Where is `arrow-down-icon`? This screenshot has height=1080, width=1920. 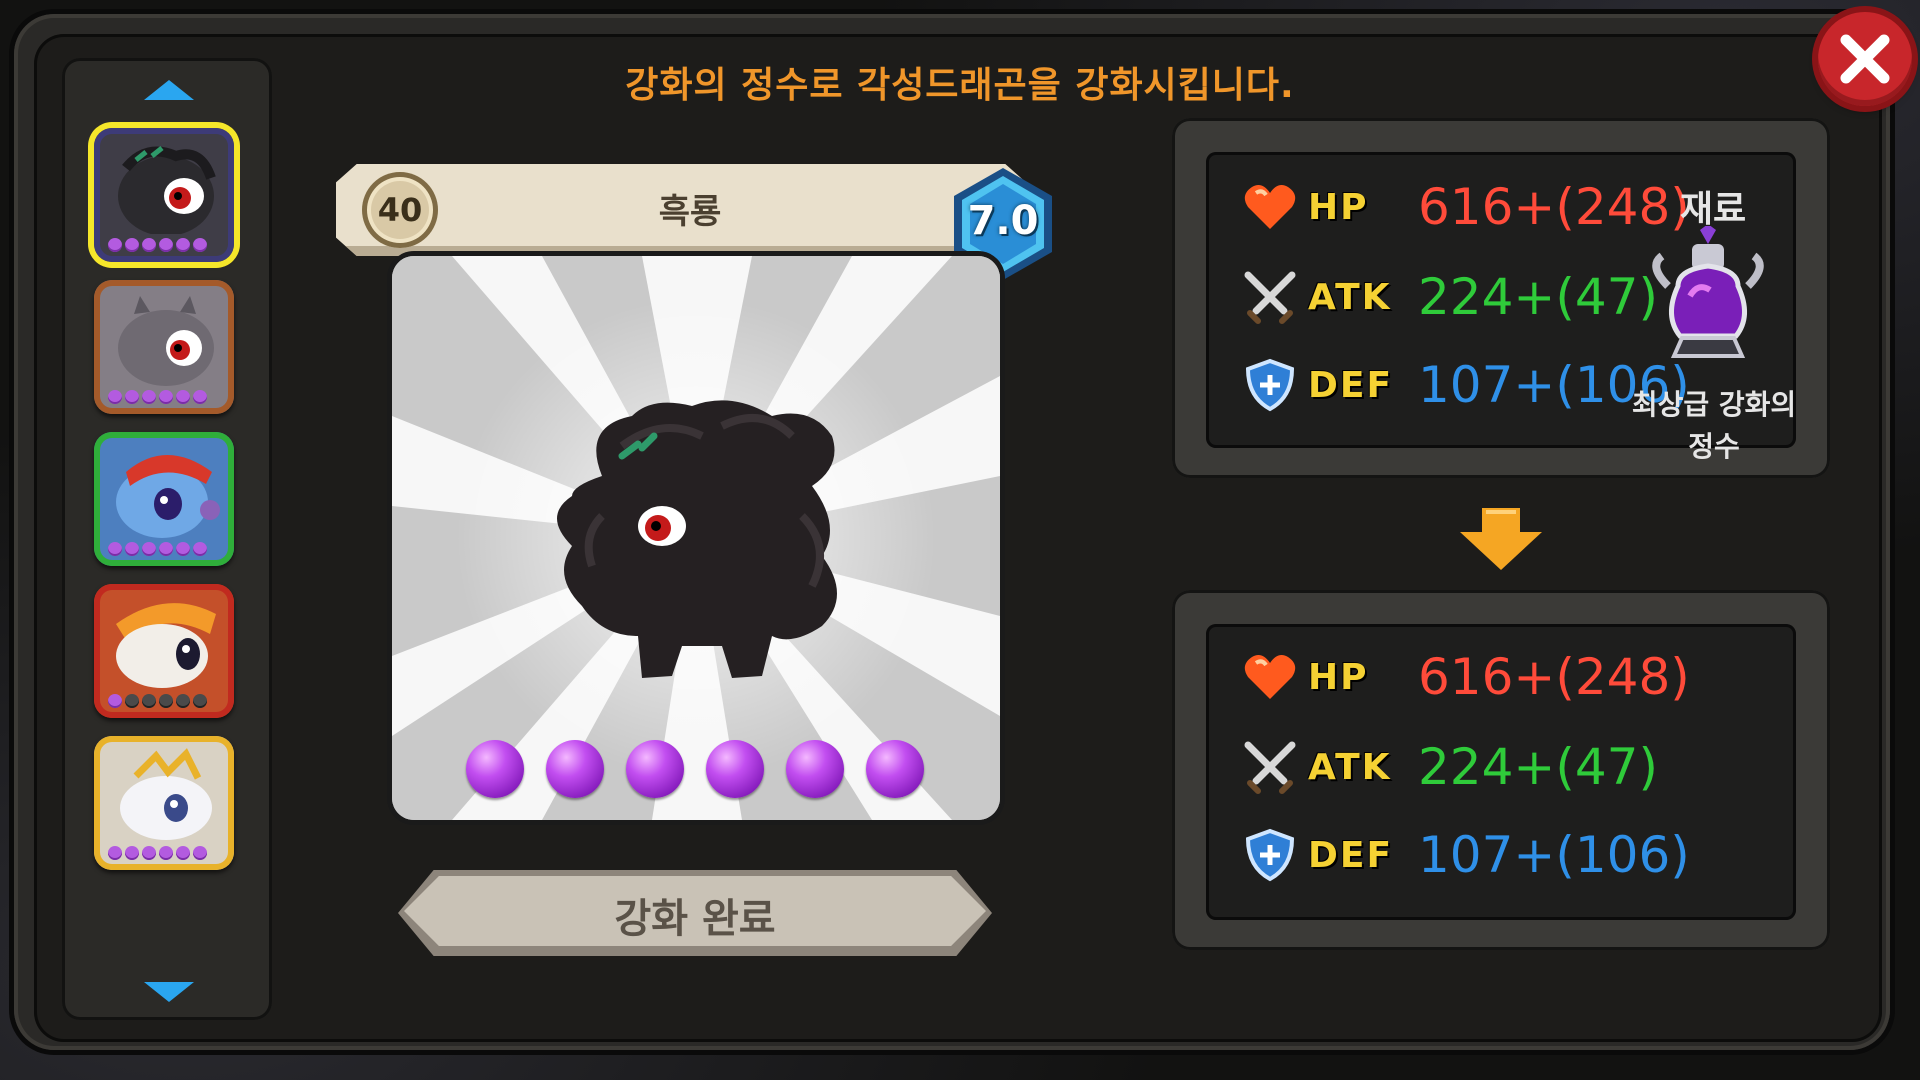
arrow-down-icon is located at coordinates (169, 992).